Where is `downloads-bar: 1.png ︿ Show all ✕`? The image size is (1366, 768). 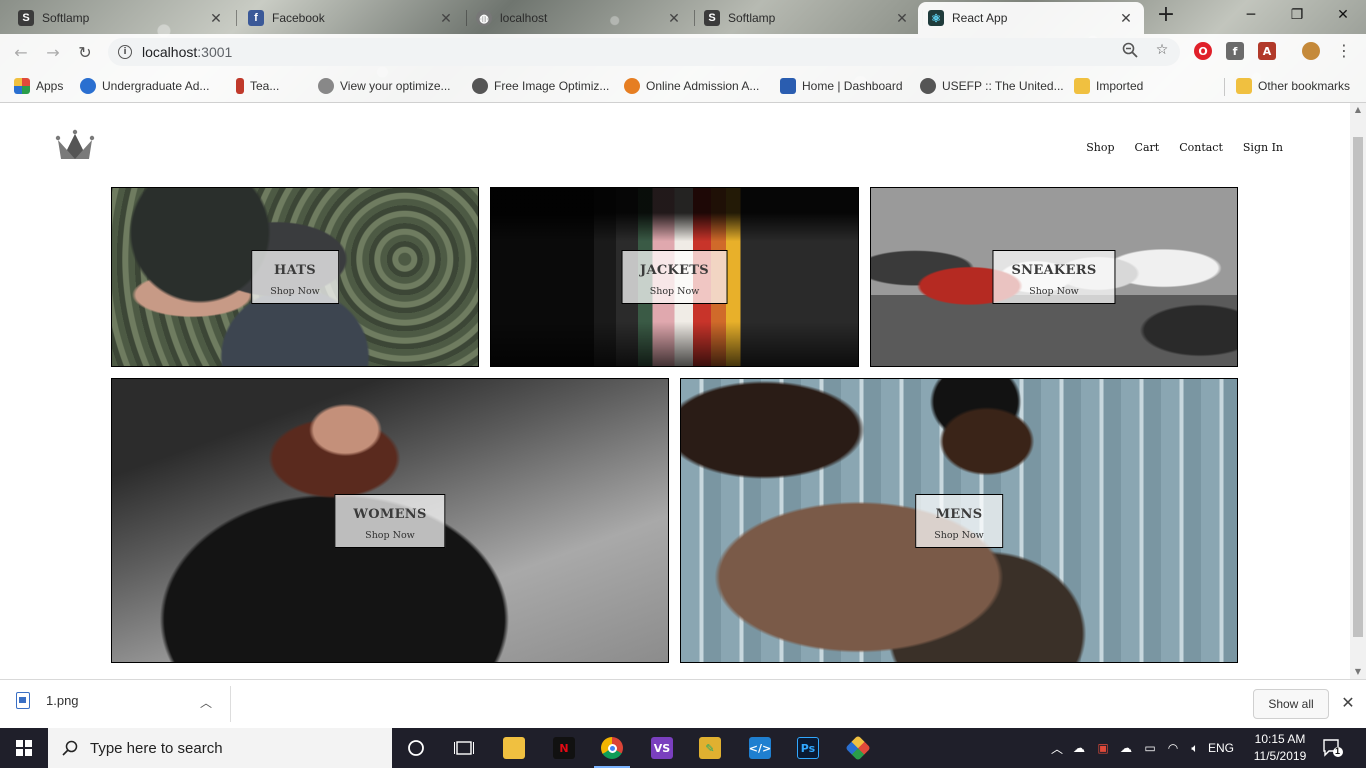
downloads-bar: 1.png ︿ Show all ✕ is located at coordinates (683, 703).